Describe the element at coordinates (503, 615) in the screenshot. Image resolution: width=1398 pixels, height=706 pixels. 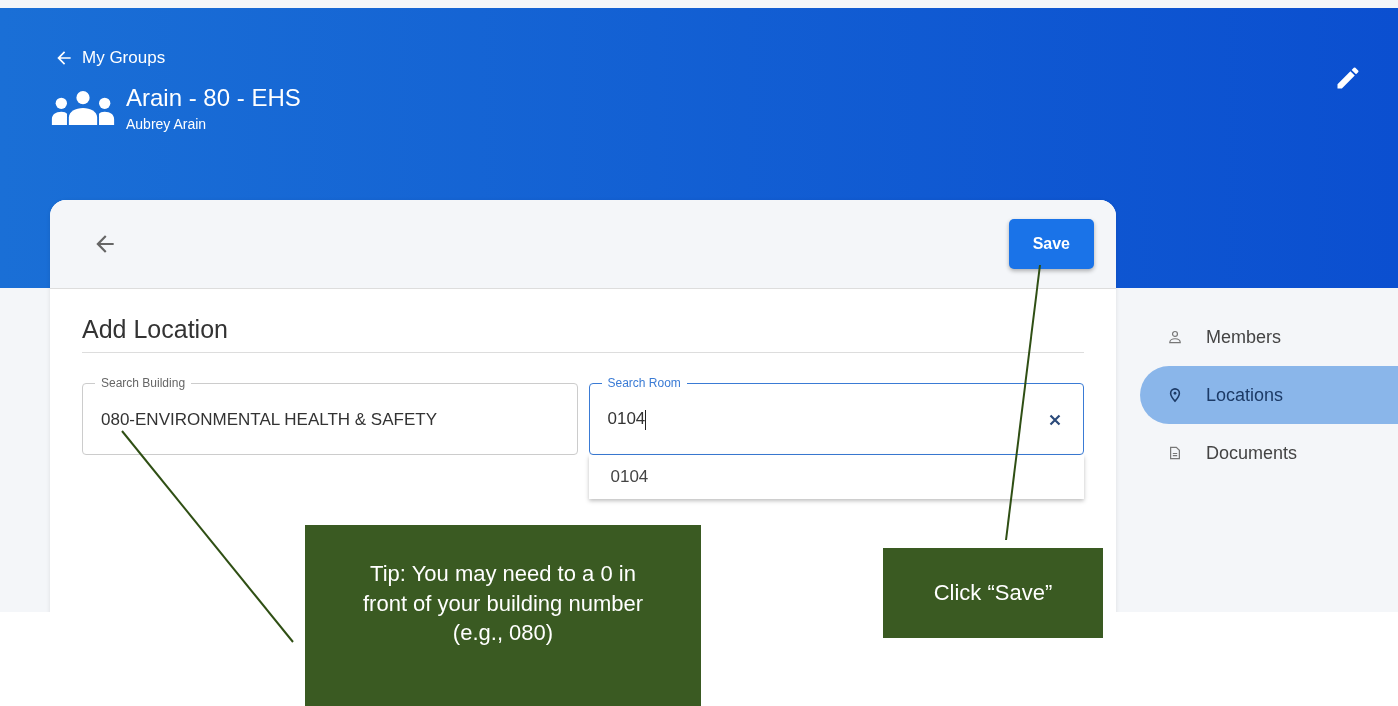
I see `callout-box: Tip: You may need to a 0 in front of your building number (e.g., 080)` at that location.